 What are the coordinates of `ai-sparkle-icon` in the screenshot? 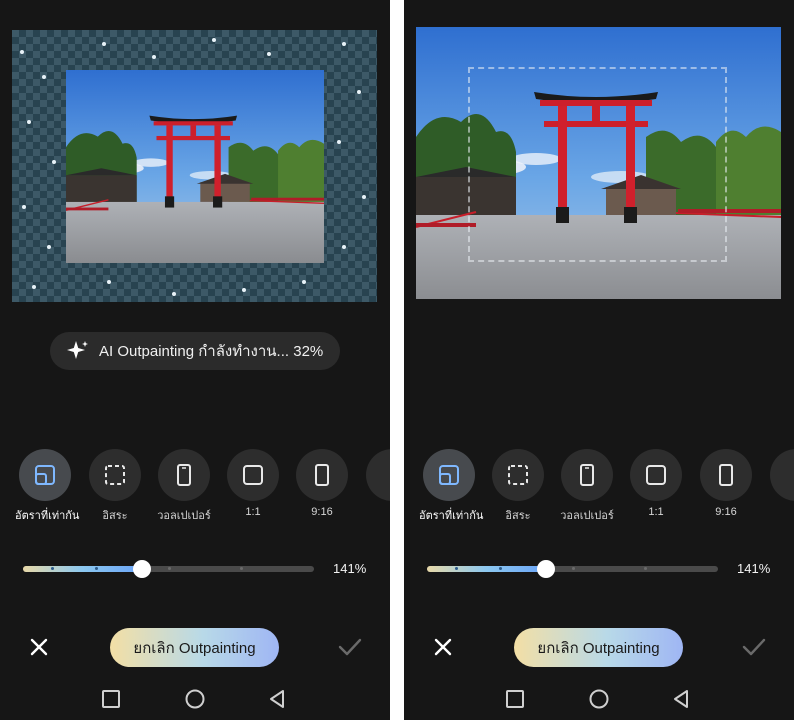 It's located at (77, 350).